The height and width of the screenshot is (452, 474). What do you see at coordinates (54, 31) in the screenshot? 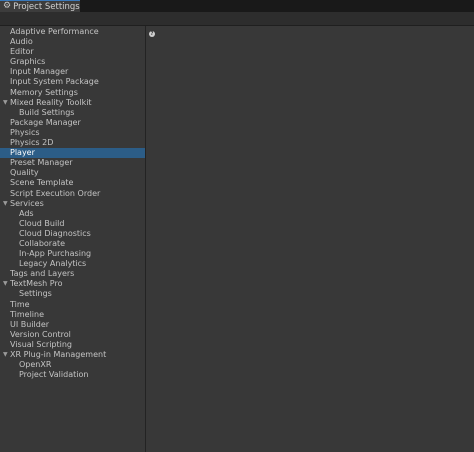
I see `sidebar-item-label: Adaptive Performance` at bounding box center [54, 31].